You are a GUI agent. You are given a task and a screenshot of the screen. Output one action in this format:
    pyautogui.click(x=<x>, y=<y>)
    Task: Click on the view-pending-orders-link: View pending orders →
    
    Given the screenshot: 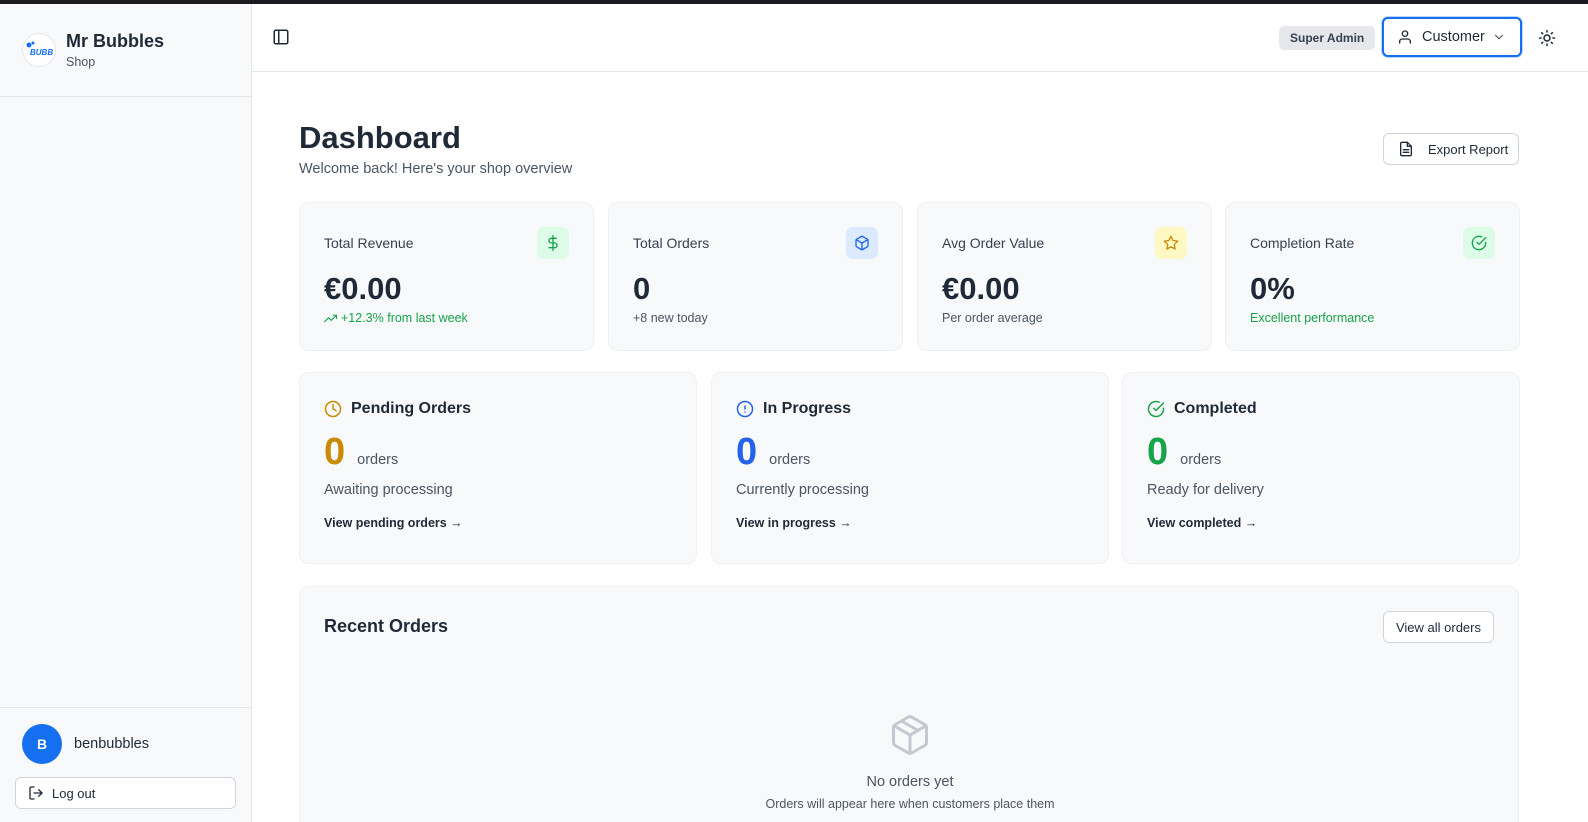 What is the action you would take?
    pyautogui.click(x=393, y=523)
    